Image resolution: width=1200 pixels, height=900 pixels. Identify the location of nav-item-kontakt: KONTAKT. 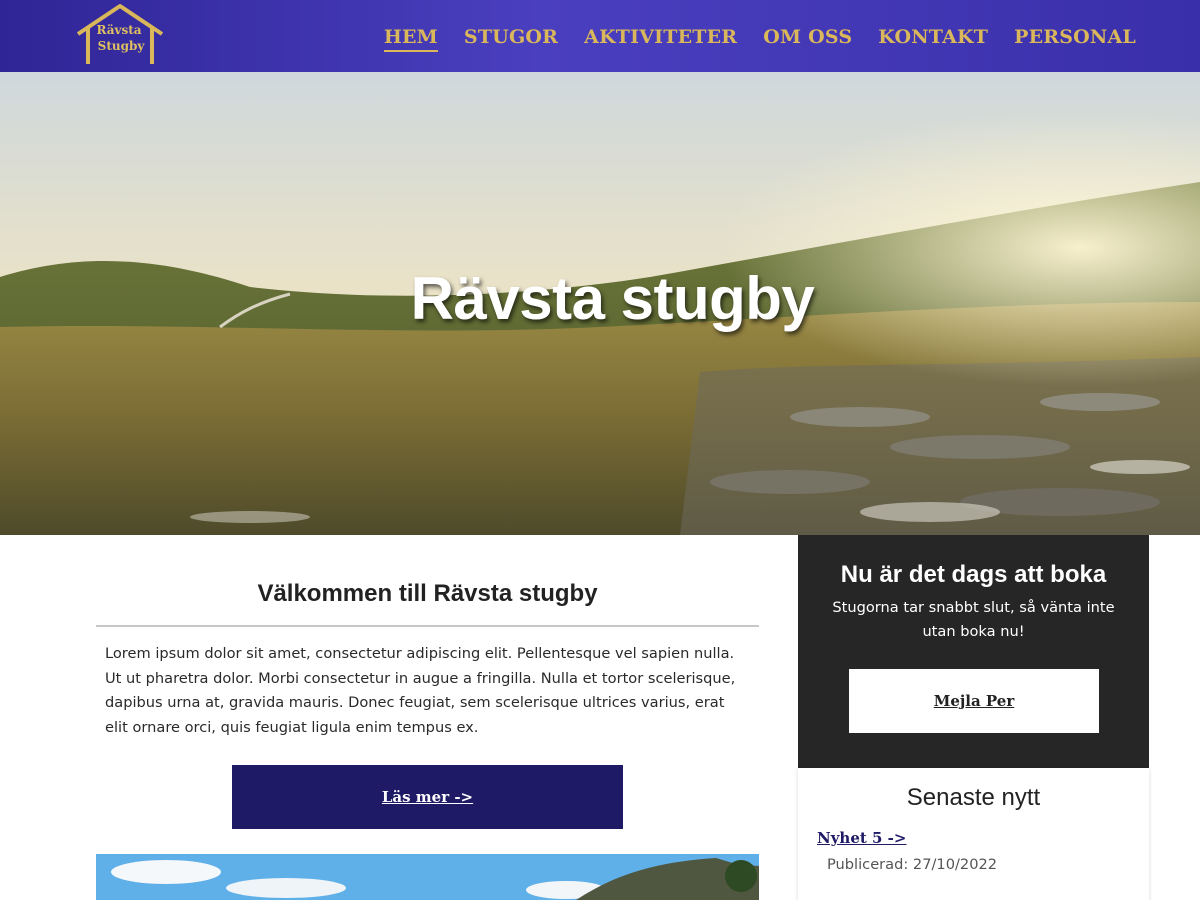
(933, 39).